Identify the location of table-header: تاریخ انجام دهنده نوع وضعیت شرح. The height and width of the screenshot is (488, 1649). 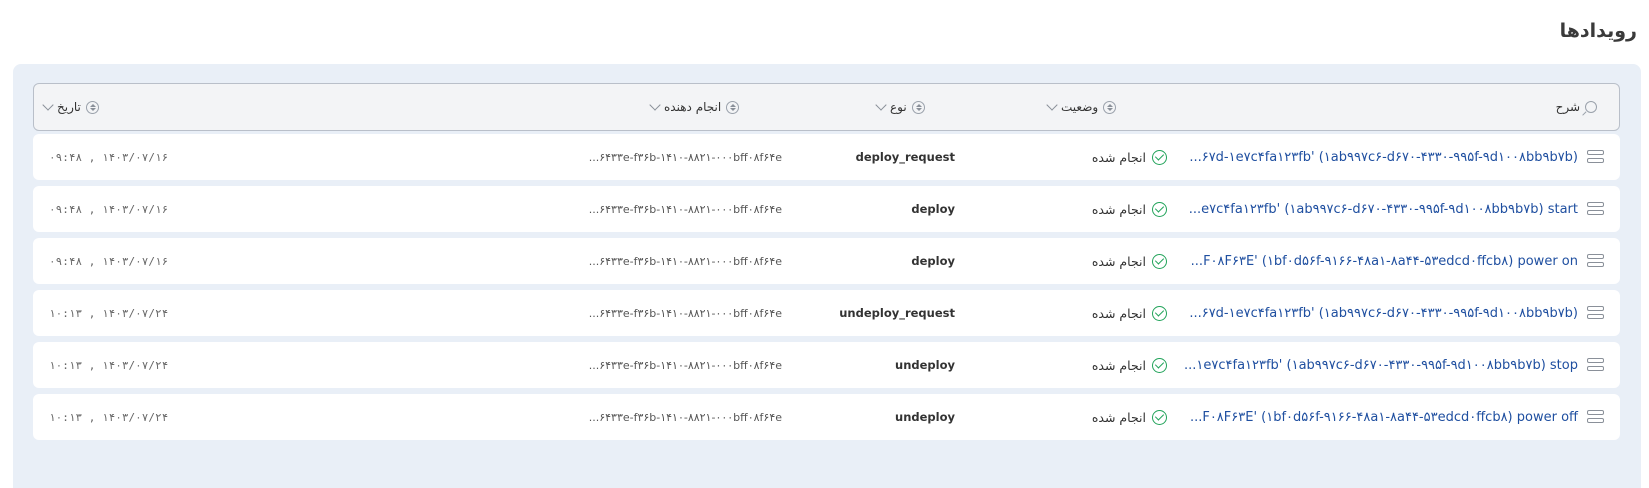
(826, 107).